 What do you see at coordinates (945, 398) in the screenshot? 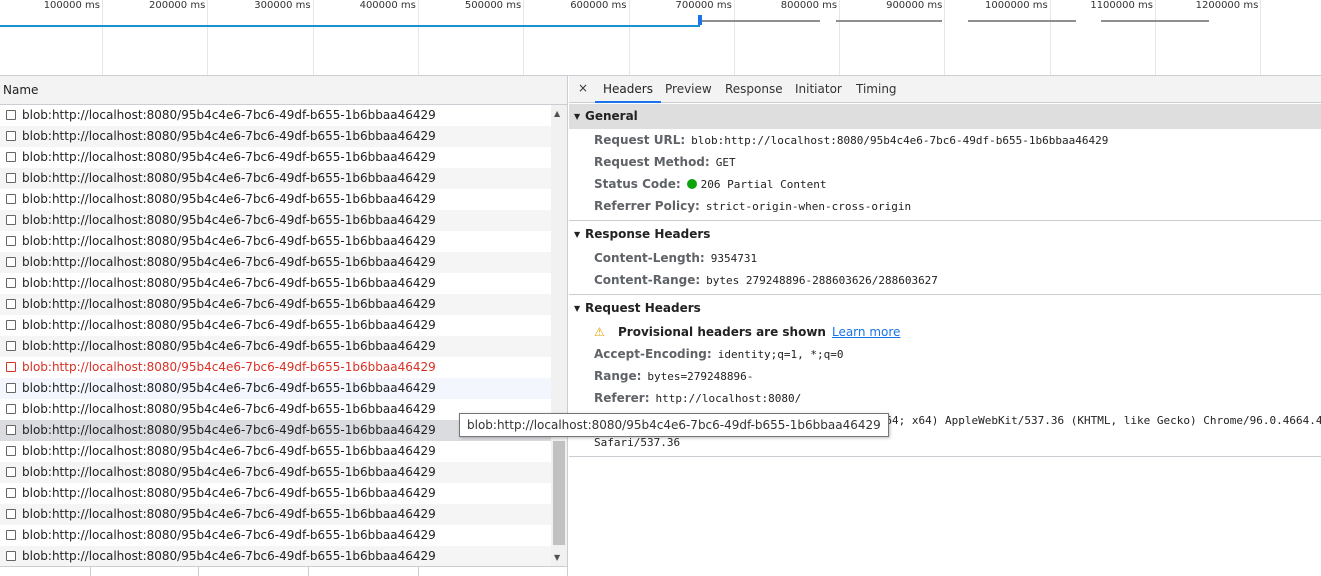
I see `referer-row: Referer: http://localhost:8080/` at bounding box center [945, 398].